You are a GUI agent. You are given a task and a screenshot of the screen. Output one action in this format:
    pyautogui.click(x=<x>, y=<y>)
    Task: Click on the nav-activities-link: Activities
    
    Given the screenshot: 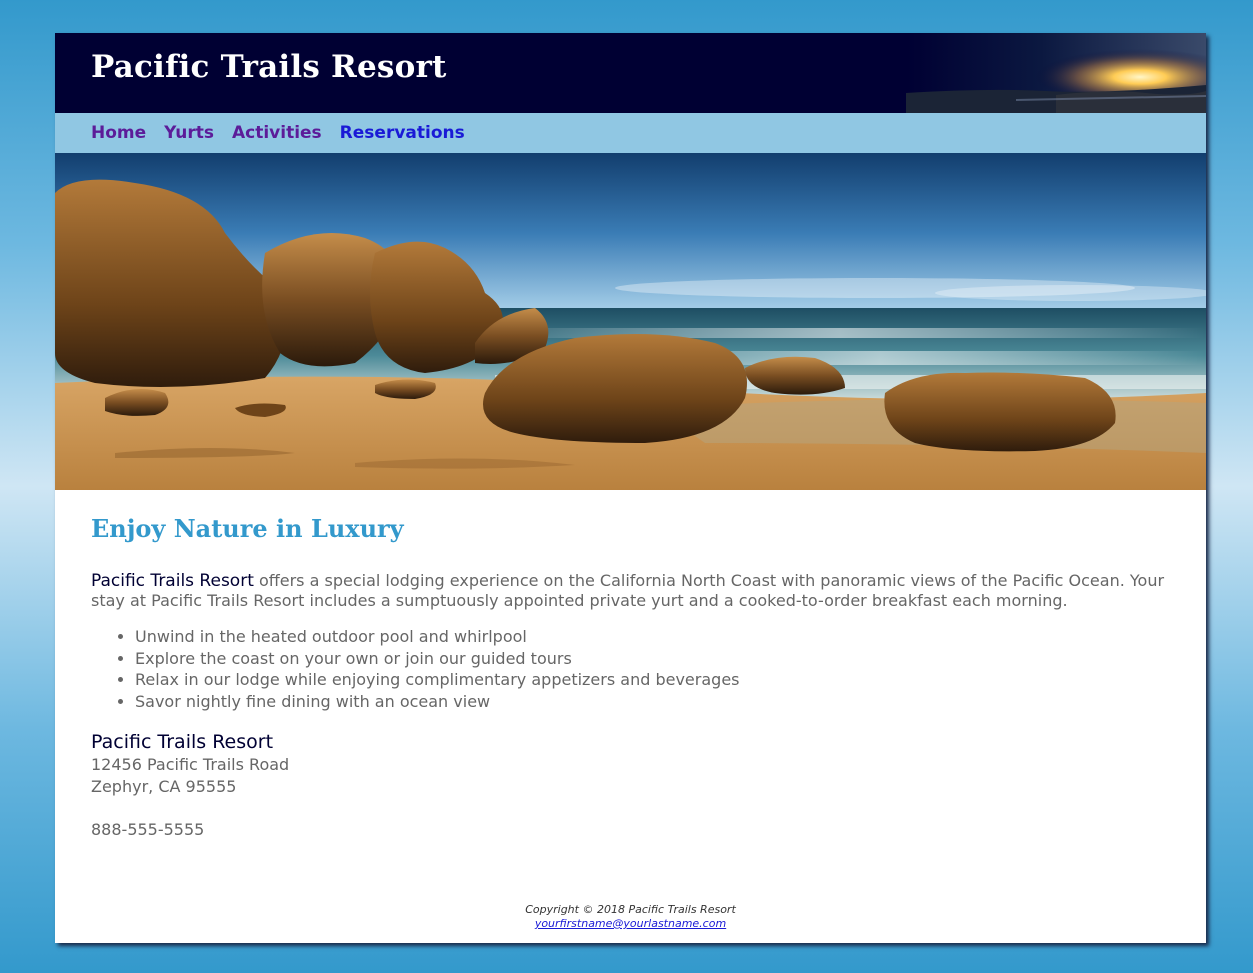 What is the action you would take?
    pyautogui.click(x=277, y=133)
    